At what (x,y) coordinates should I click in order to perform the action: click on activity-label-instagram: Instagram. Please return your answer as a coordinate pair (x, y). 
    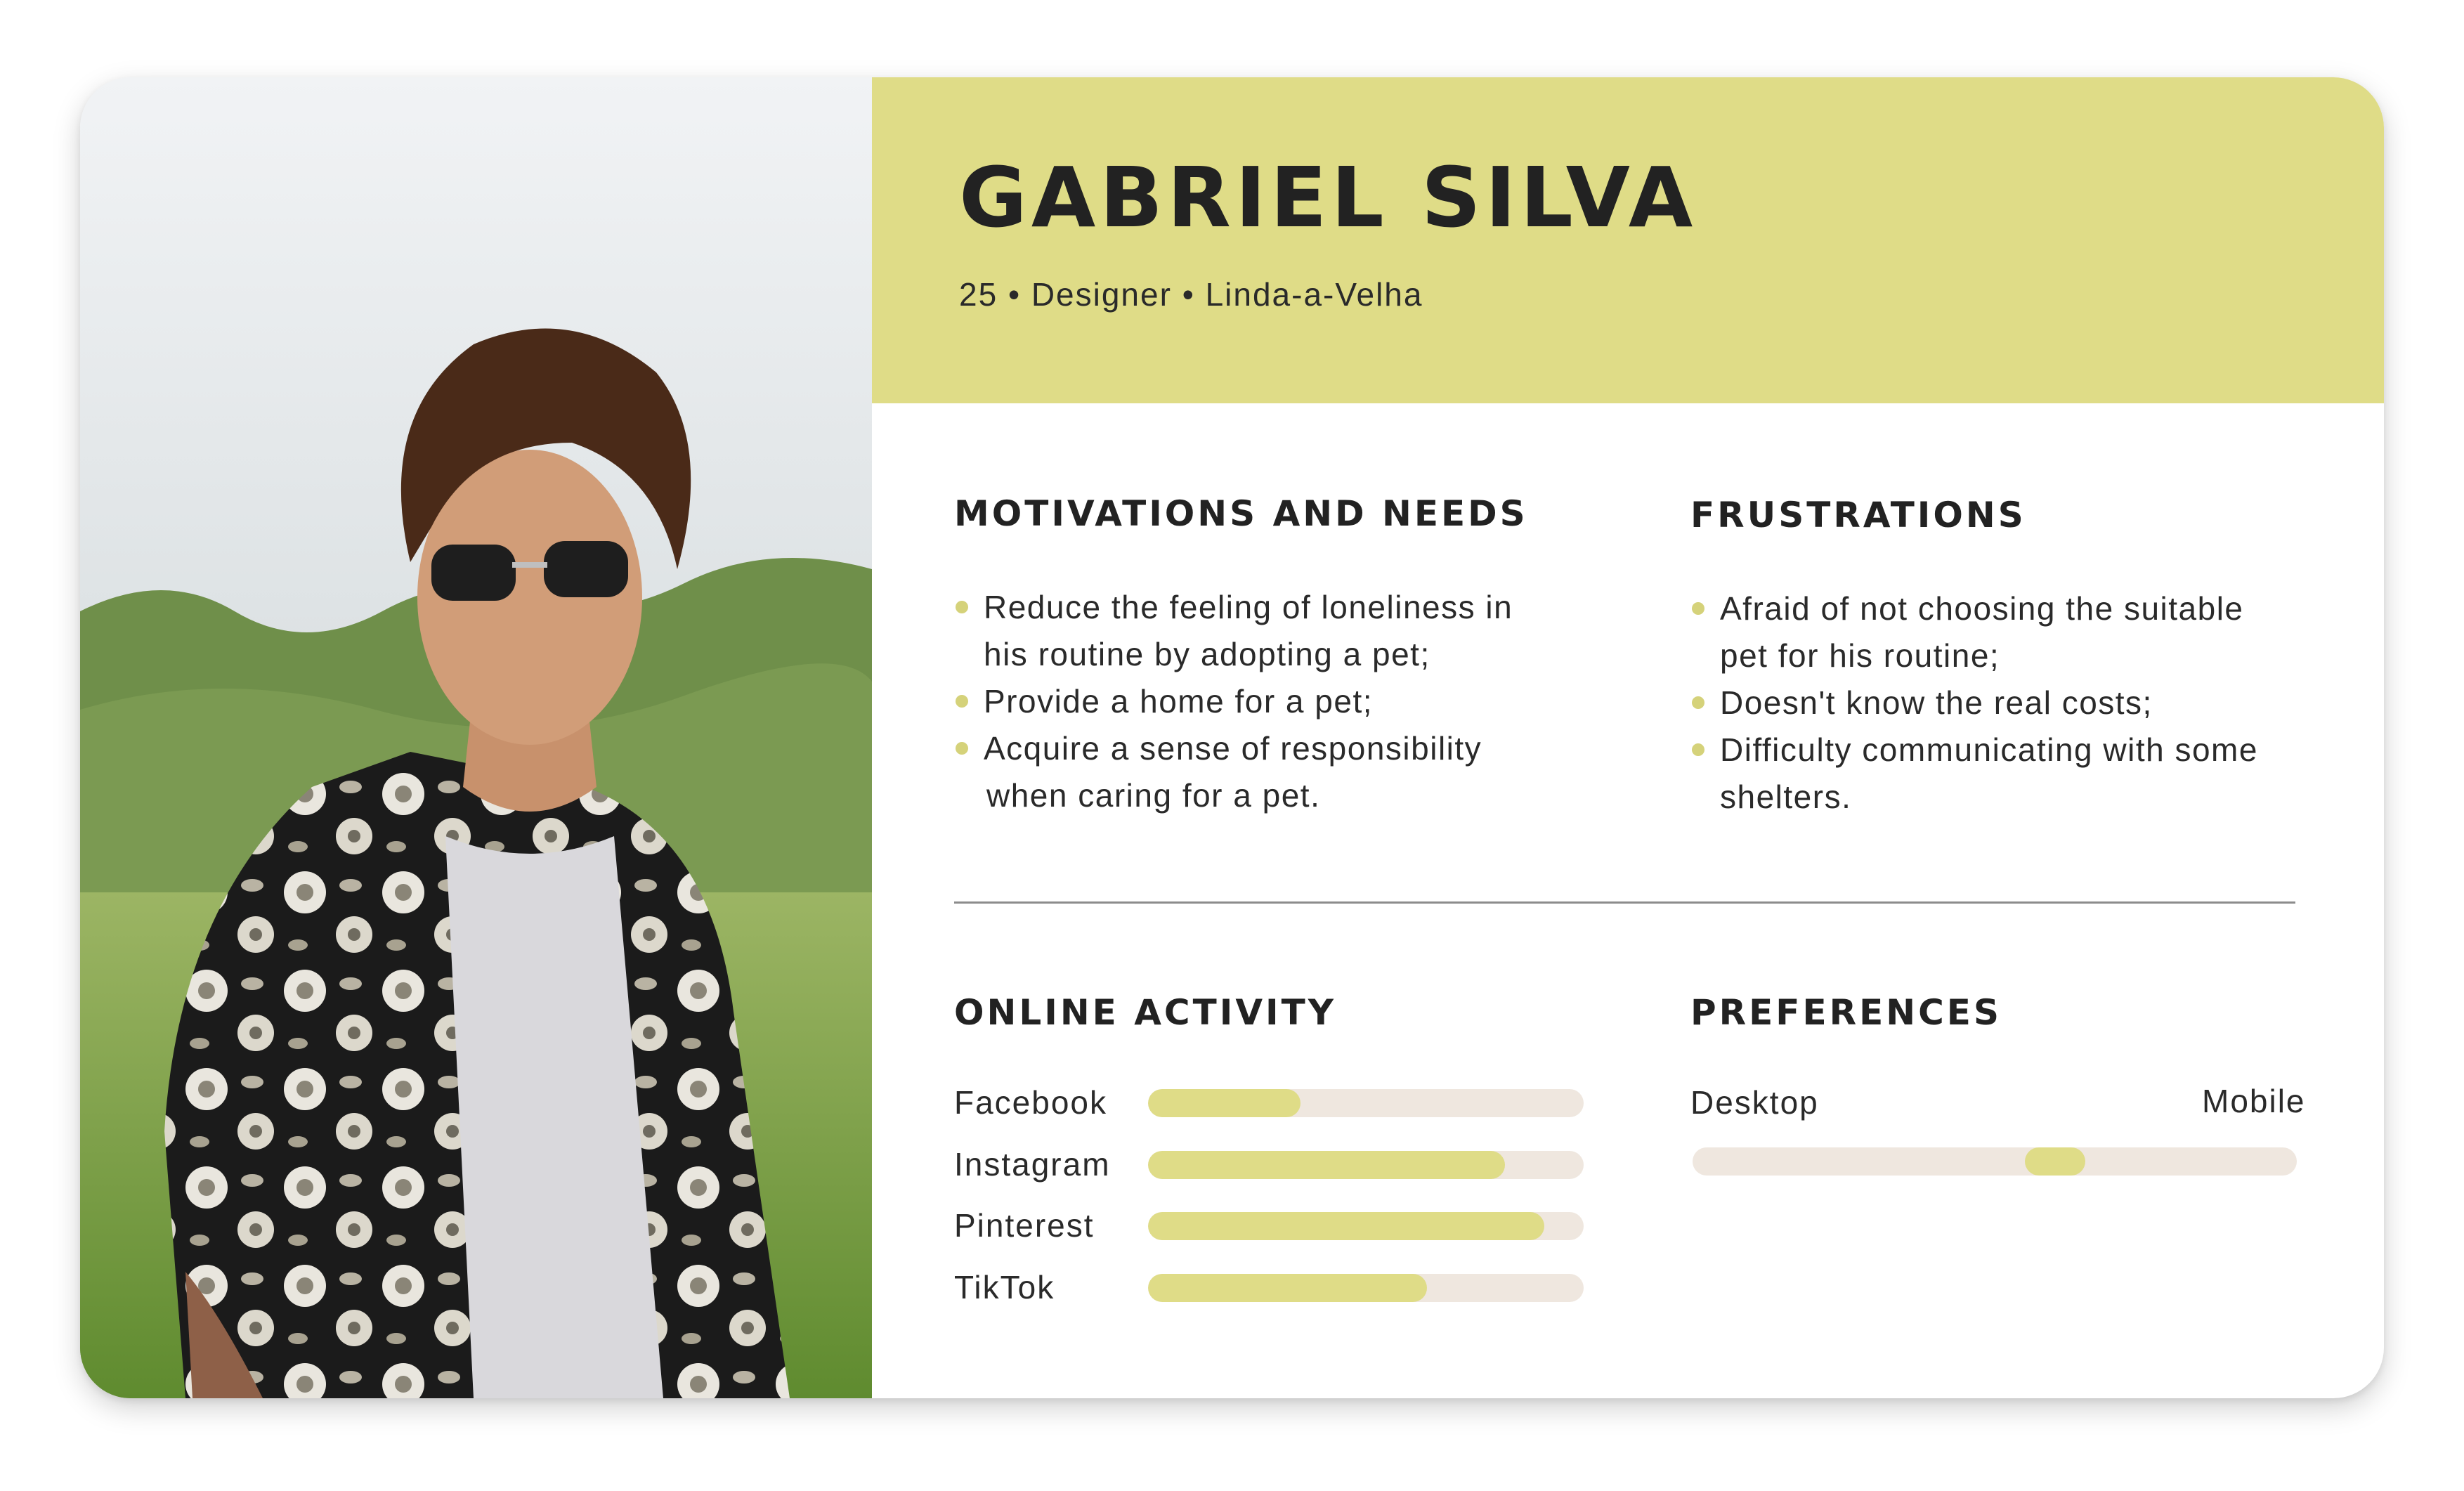
    Looking at the image, I should click on (1032, 1164).